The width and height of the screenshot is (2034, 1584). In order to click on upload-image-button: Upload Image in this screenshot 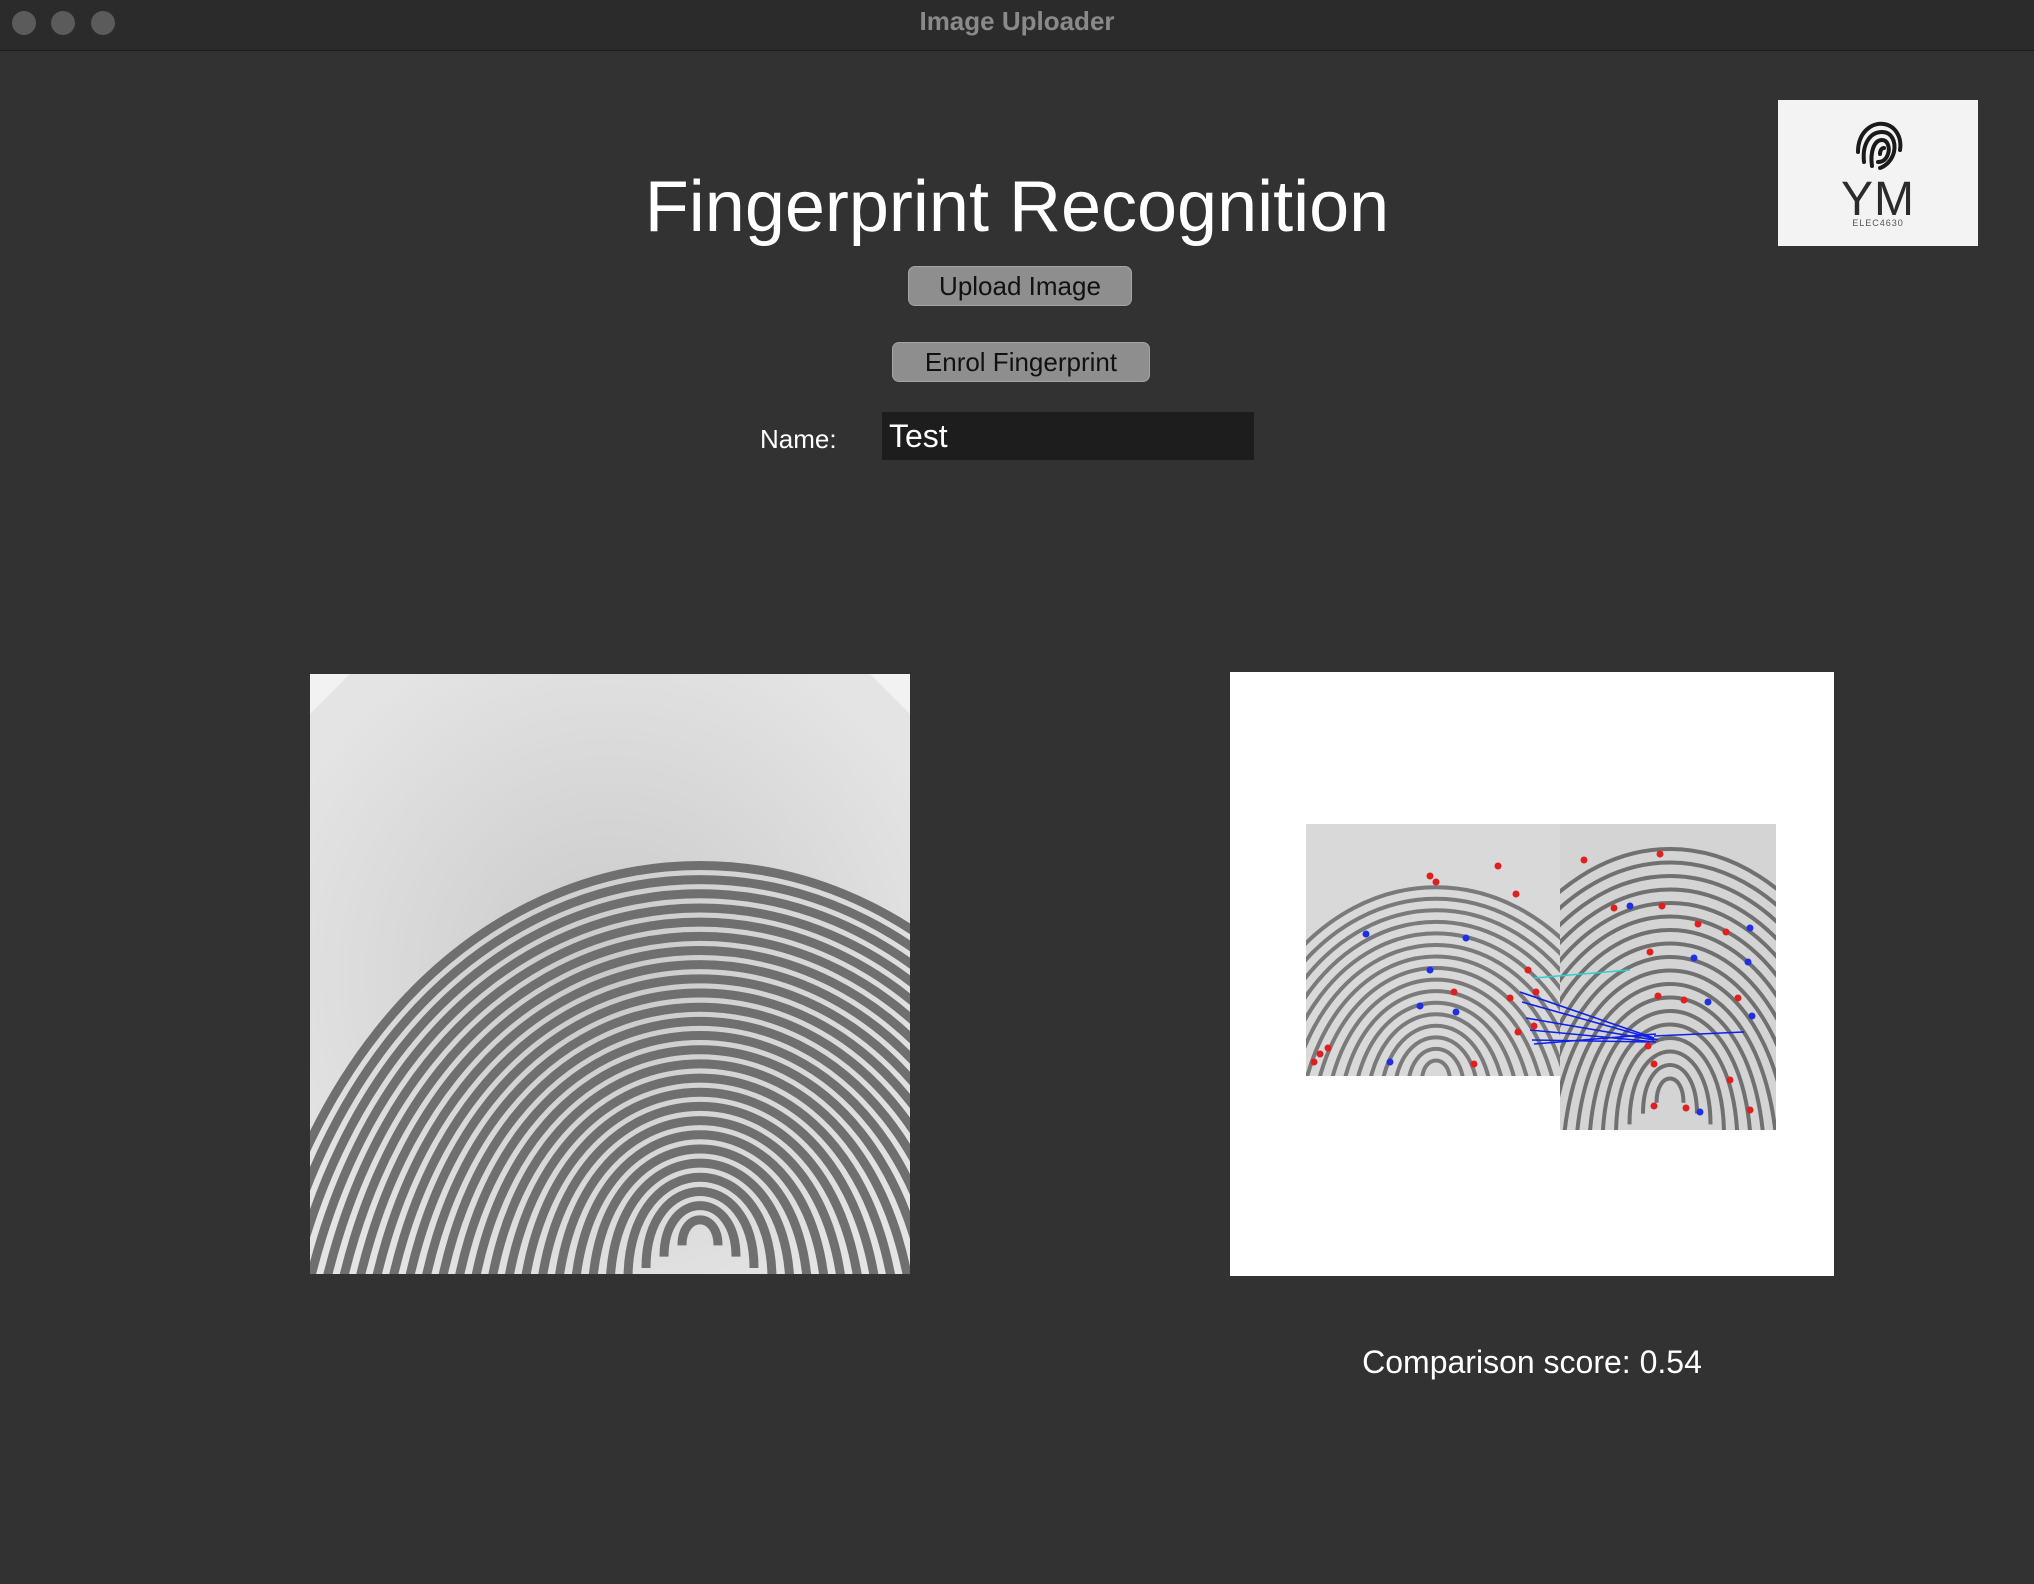, I will do `click(1020, 286)`.